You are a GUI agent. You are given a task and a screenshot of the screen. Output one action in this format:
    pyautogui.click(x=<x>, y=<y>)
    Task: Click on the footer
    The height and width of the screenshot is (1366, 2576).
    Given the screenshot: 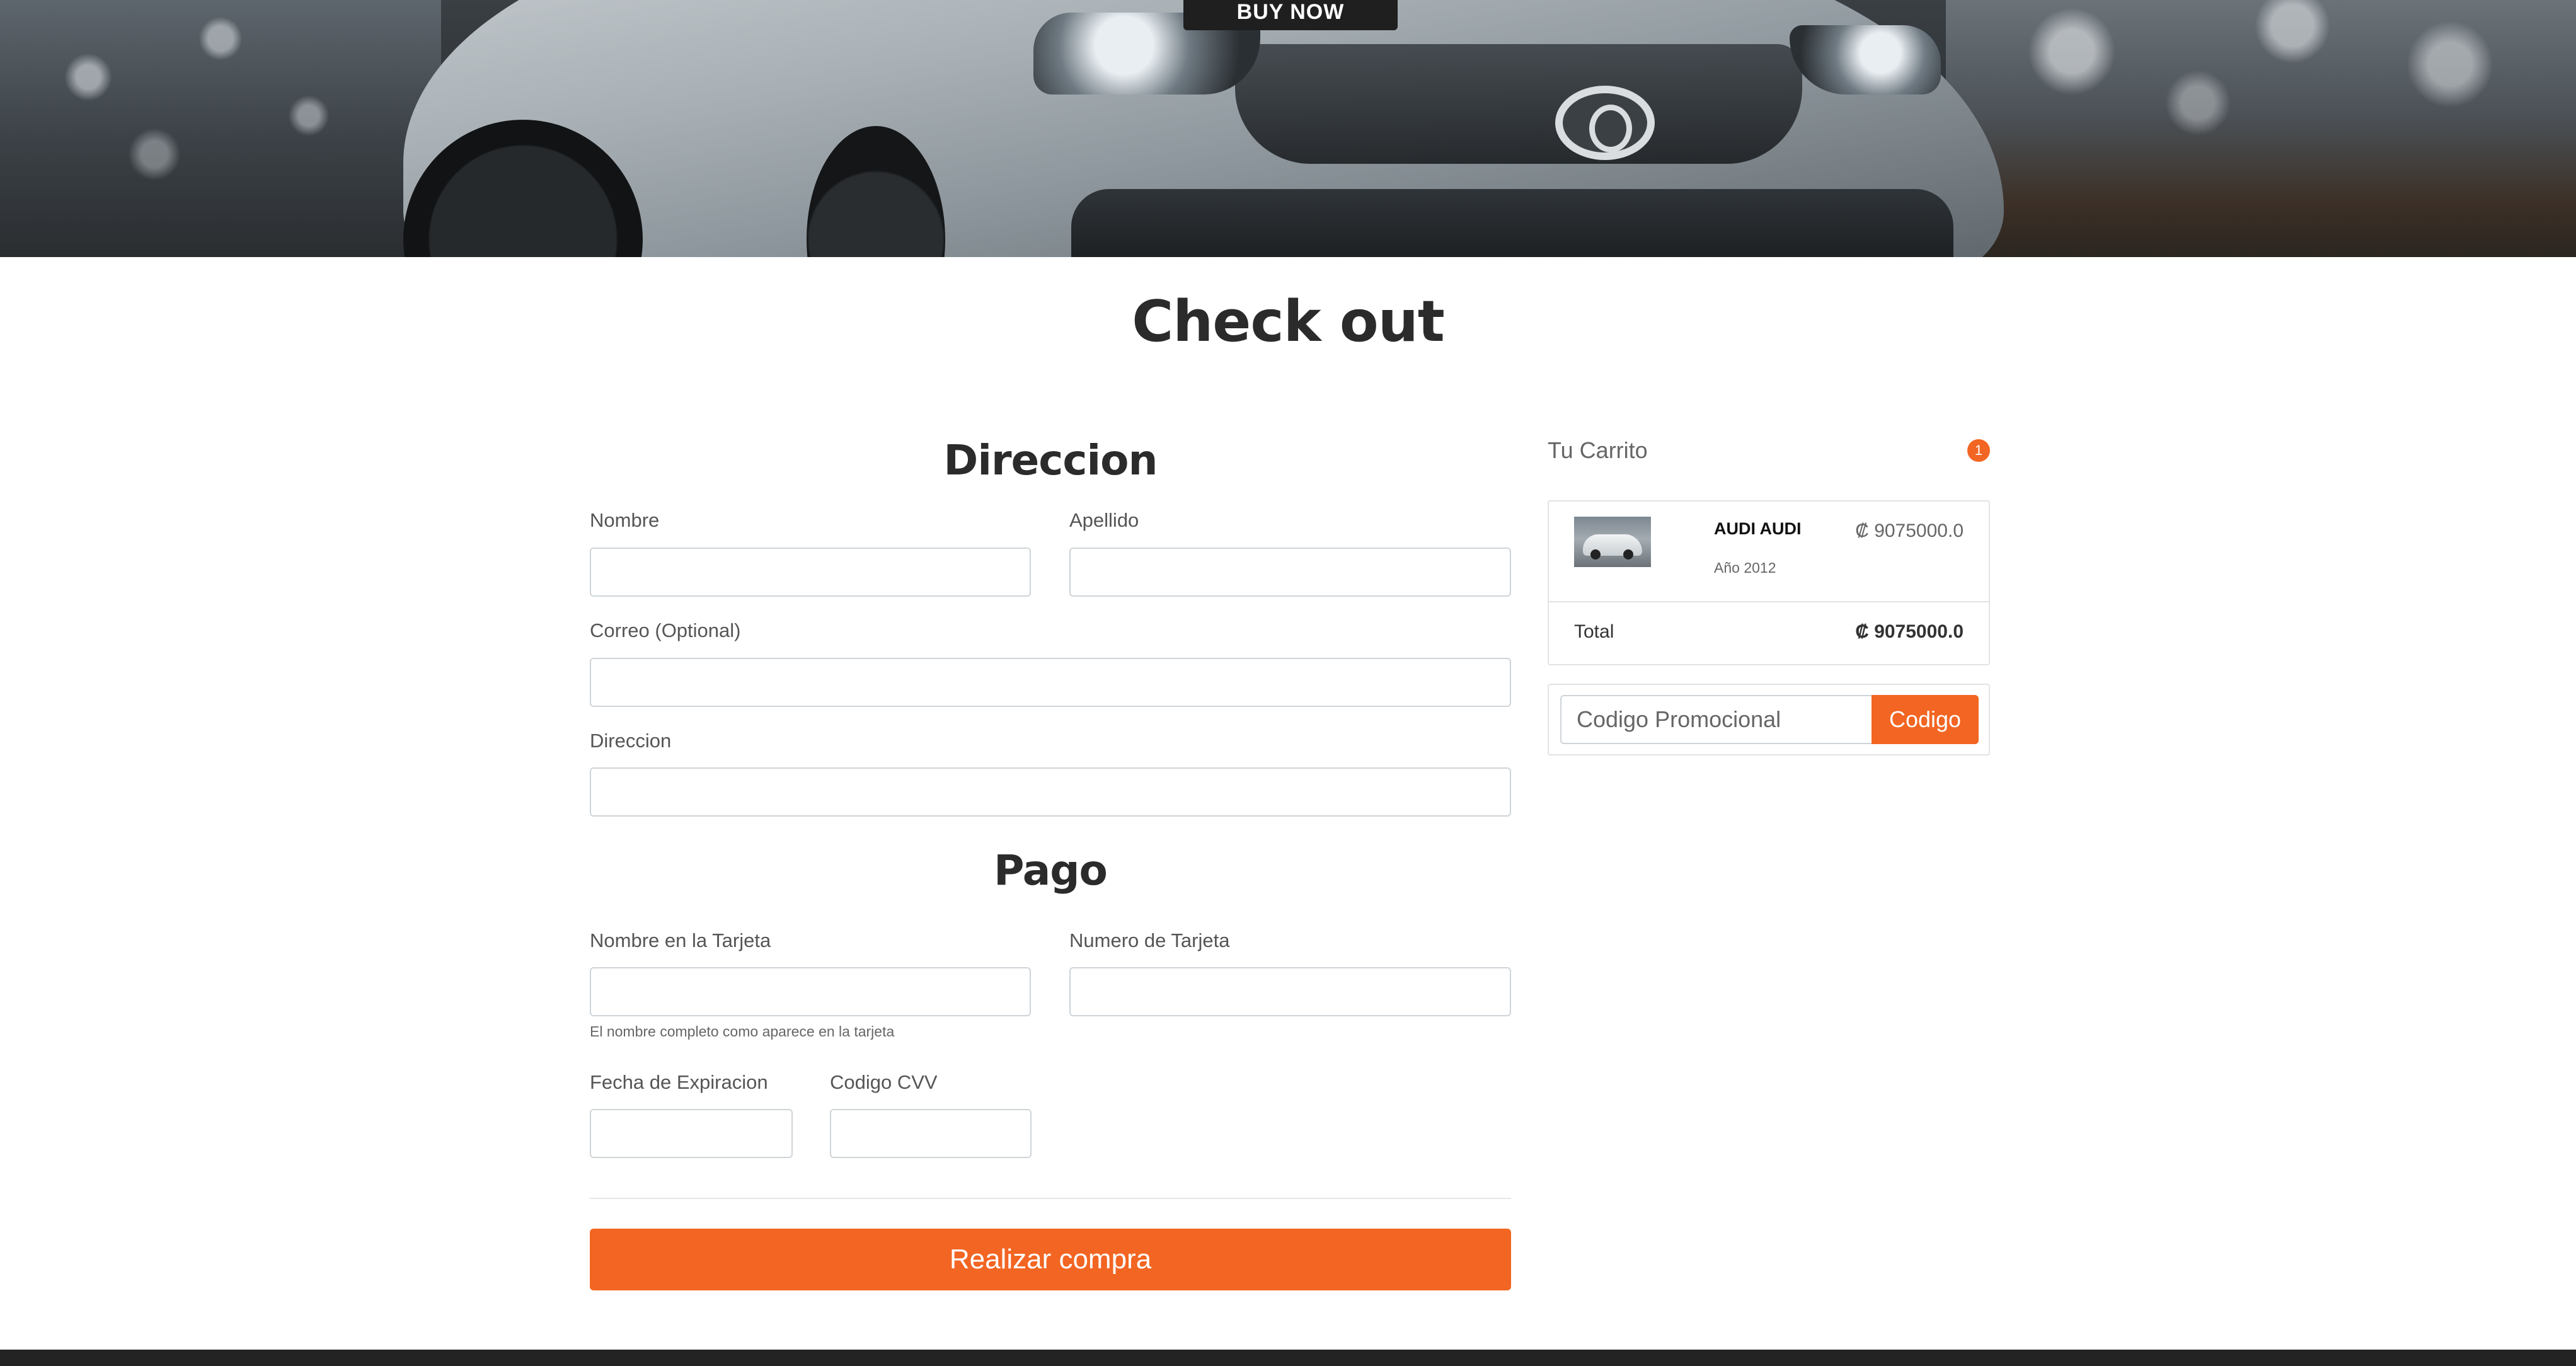 What is the action you would take?
    pyautogui.click(x=1288, y=1358)
    